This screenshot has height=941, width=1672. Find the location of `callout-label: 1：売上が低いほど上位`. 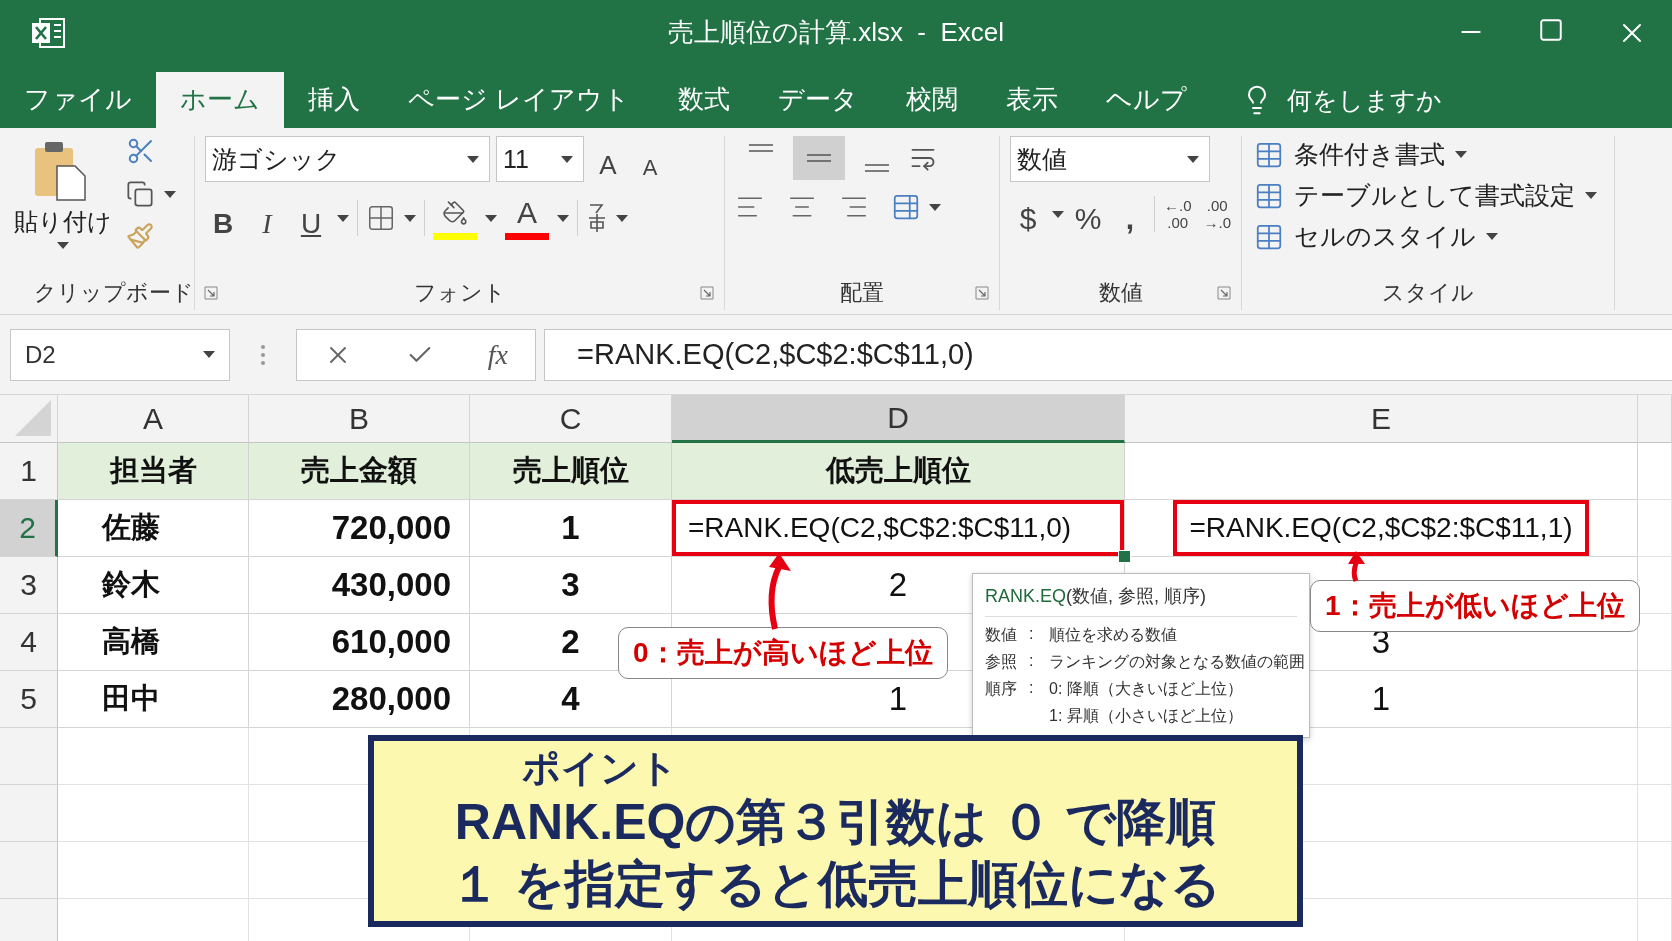

callout-label: 1：売上が低いほど上位 is located at coordinates (1475, 606).